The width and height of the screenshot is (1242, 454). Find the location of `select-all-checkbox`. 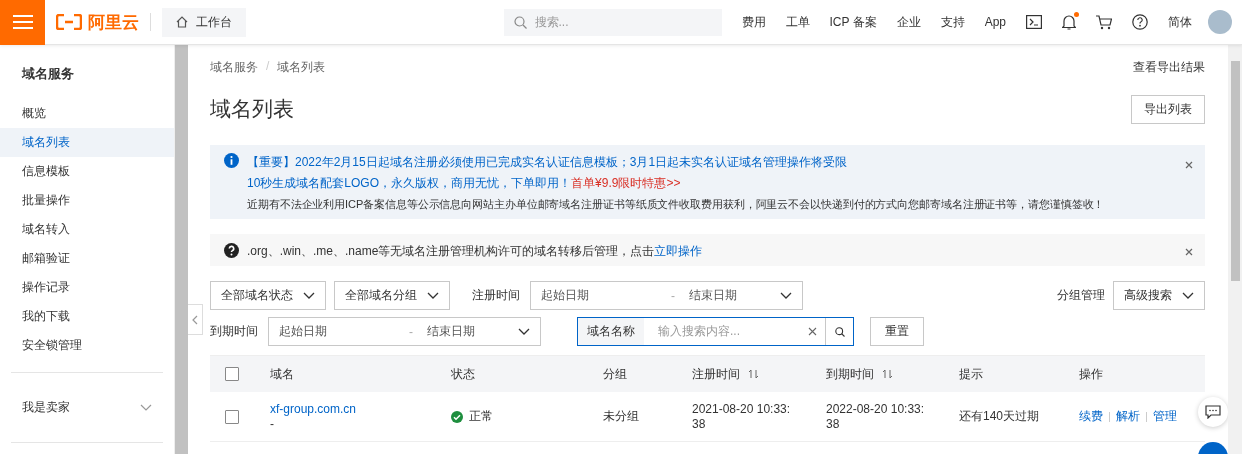

select-all-checkbox is located at coordinates (232, 374).